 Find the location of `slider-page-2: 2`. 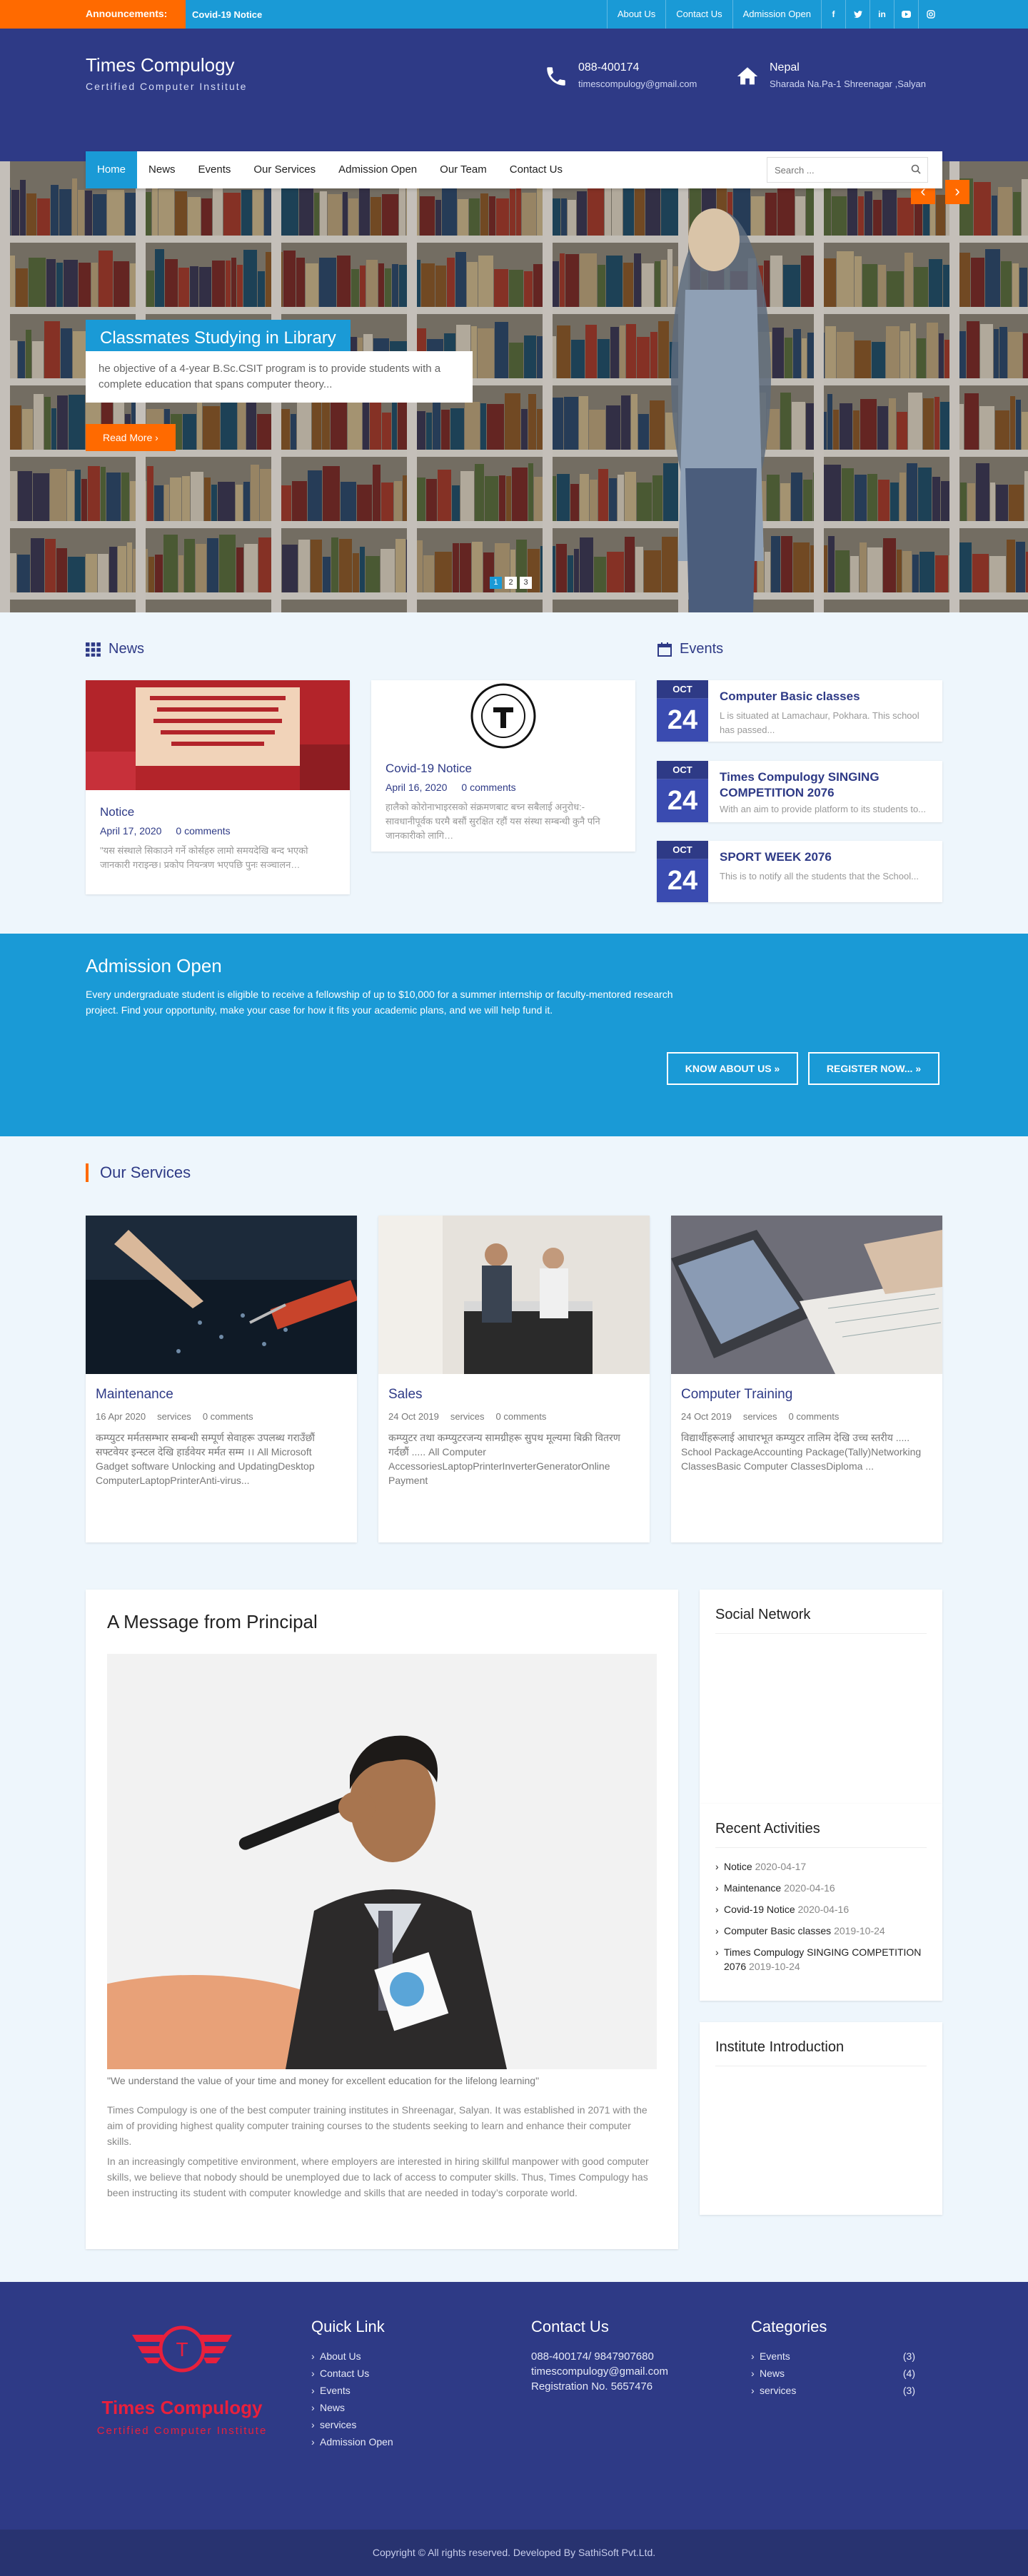

slider-page-2: 2 is located at coordinates (511, 583).